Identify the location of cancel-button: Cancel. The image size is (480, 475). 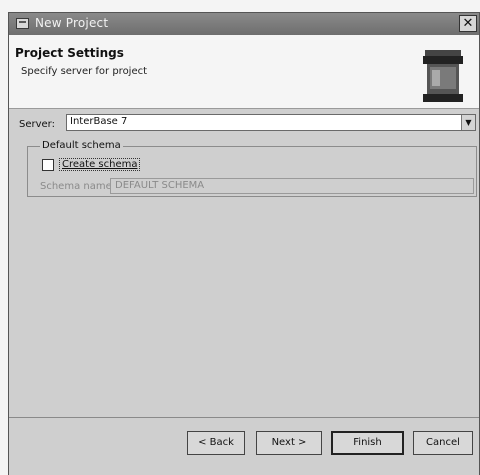
(443, 443).